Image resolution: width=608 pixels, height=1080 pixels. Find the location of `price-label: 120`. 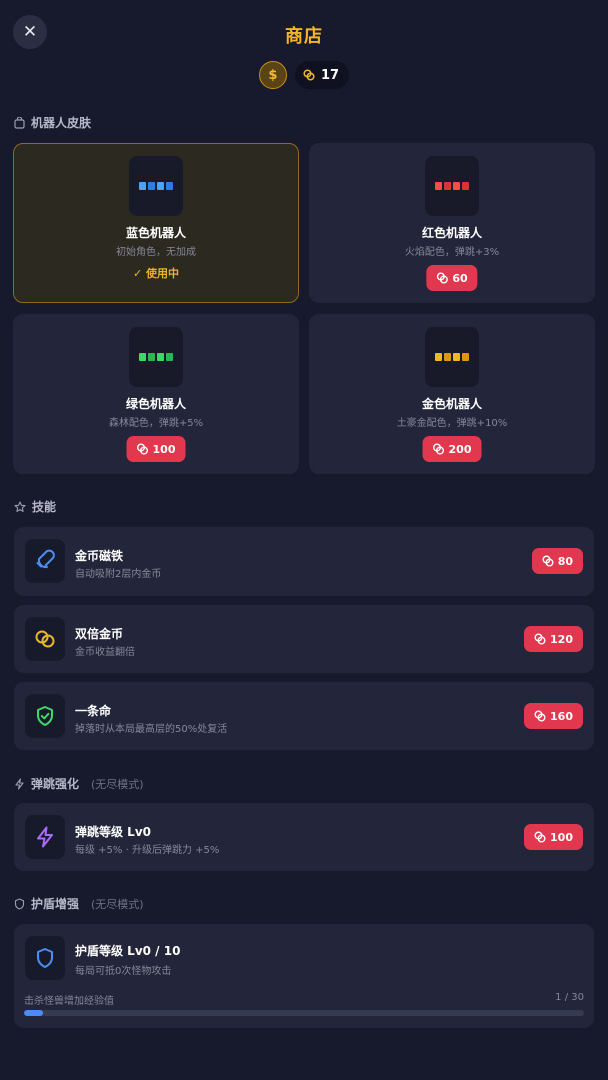

price-label: 120 is located at coordinates (561, 639).